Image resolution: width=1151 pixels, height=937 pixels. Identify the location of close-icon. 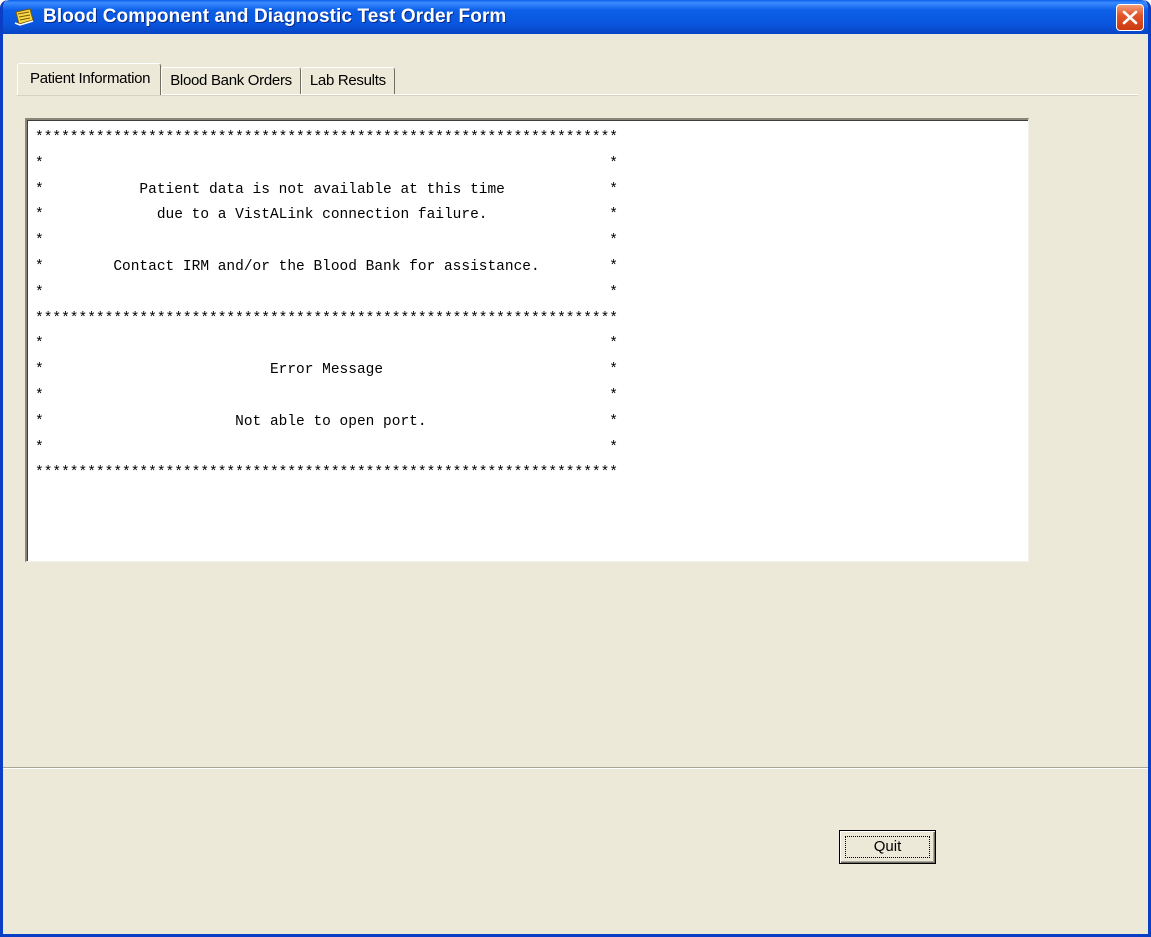
(1130, 17).